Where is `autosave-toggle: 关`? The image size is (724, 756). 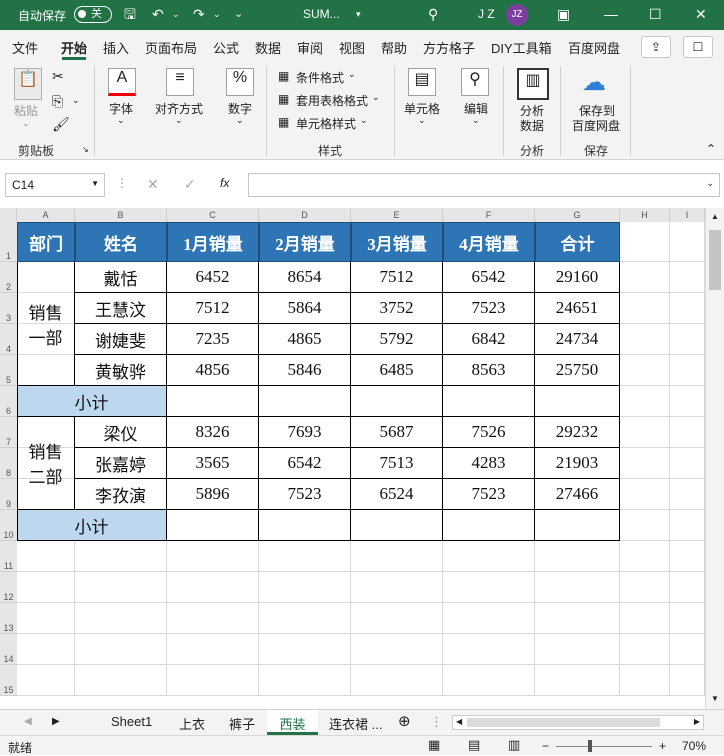
autosave-toggle: 关 is located at coordinates (93, 14).